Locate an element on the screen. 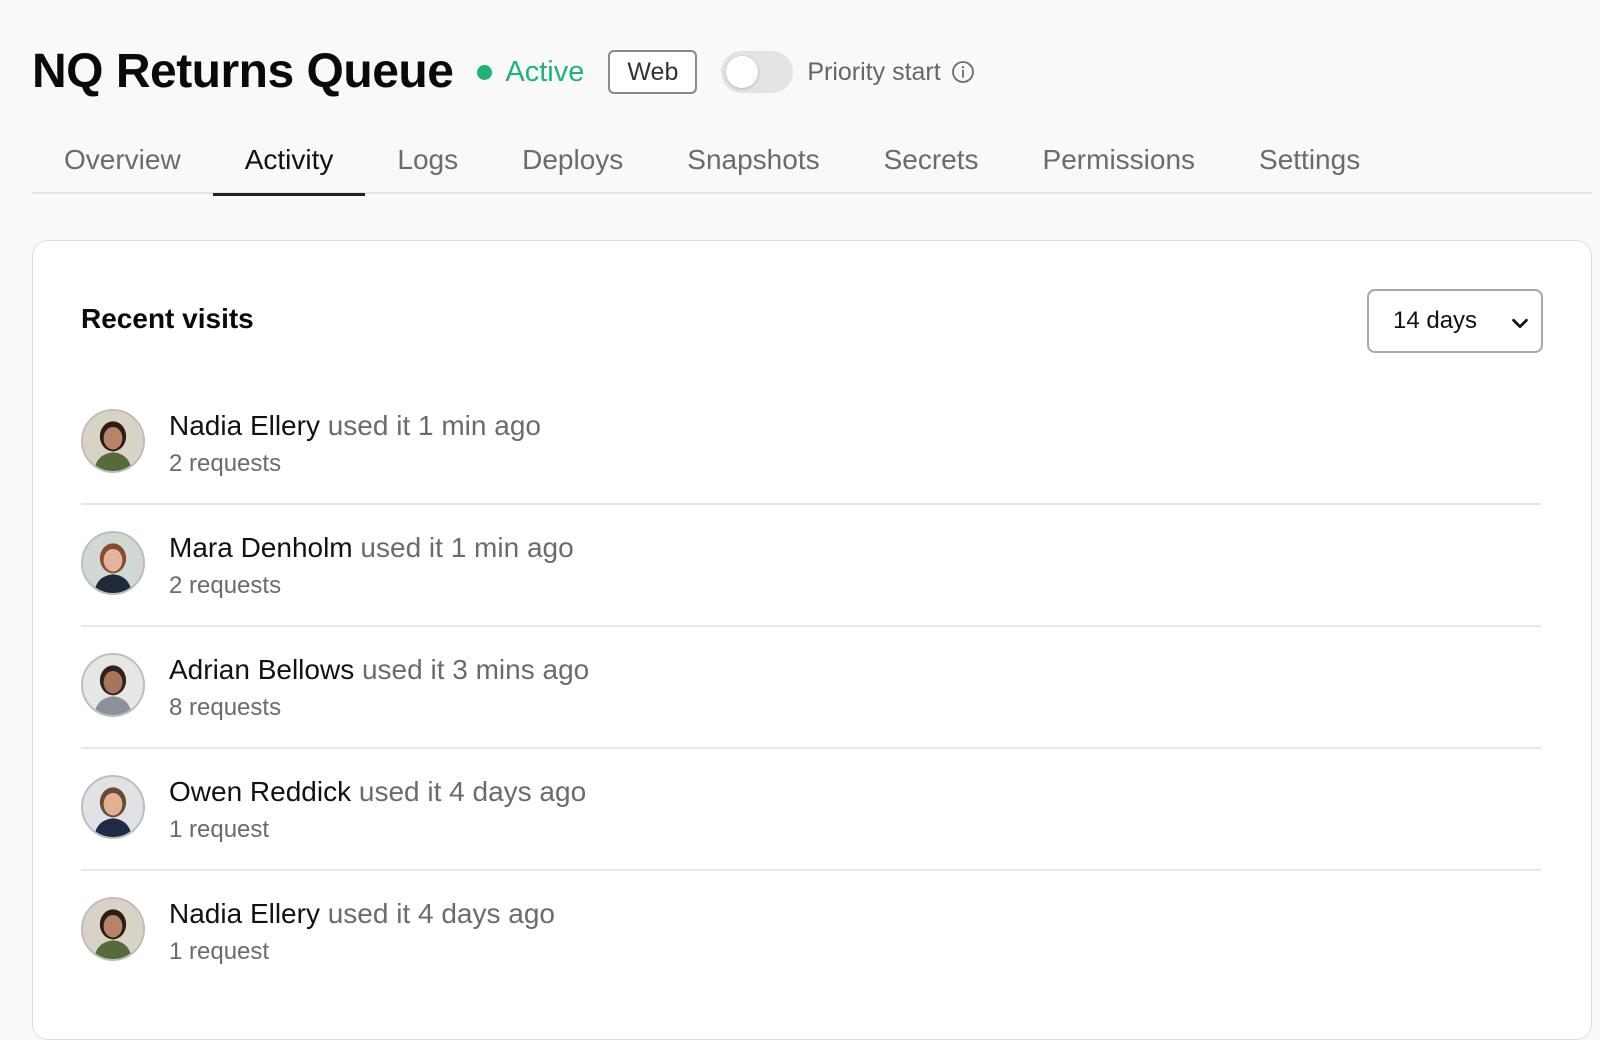 The image size is (1600, 1040). tab-settings: Settings is located at coordinates (1309, 160).